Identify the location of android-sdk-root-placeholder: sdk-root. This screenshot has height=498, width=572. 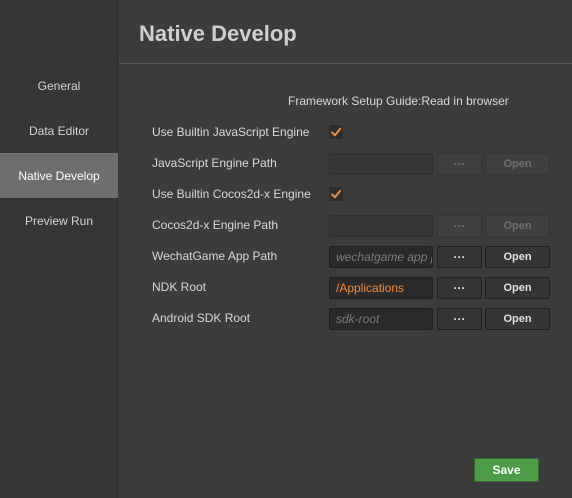
(358, 319).